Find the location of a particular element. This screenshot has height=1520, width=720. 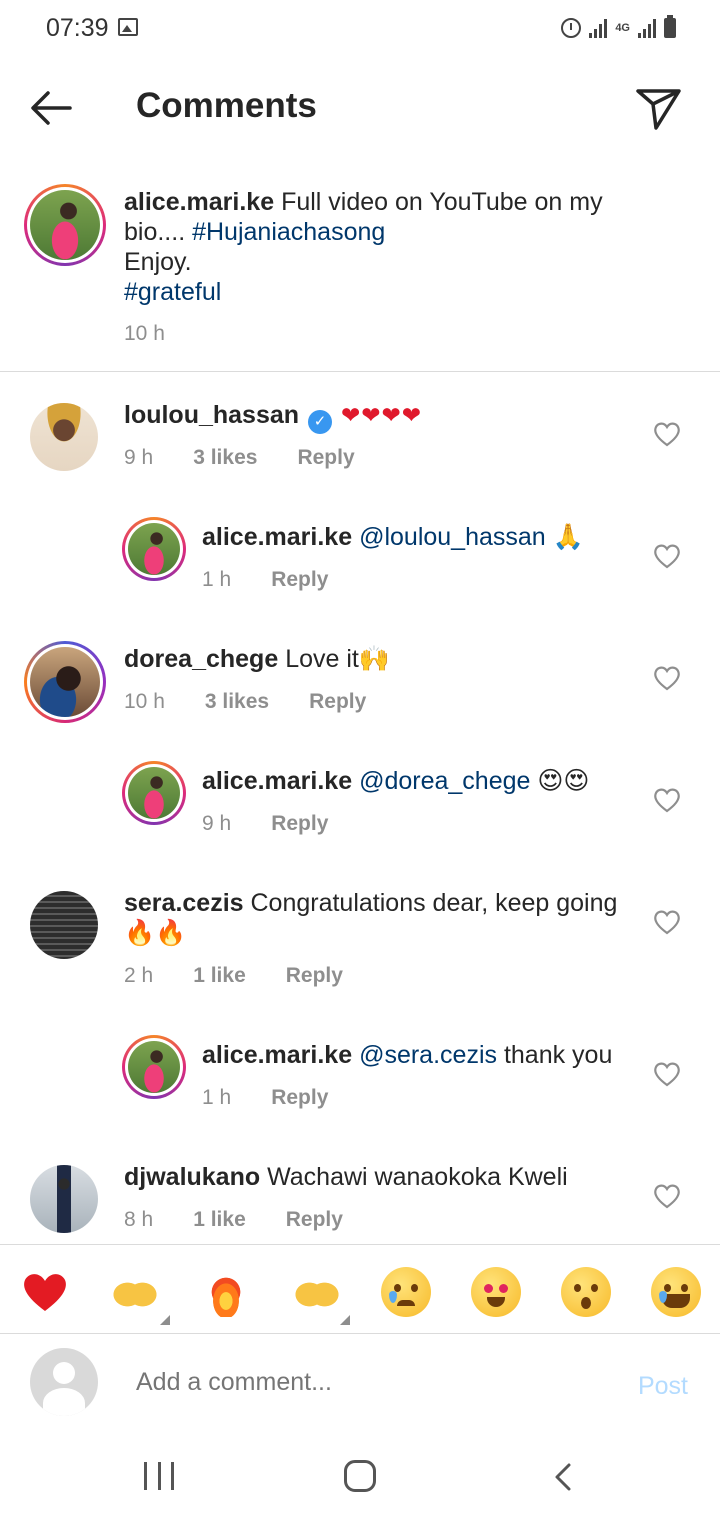

header: Comments is located at coordinates (360, 108).